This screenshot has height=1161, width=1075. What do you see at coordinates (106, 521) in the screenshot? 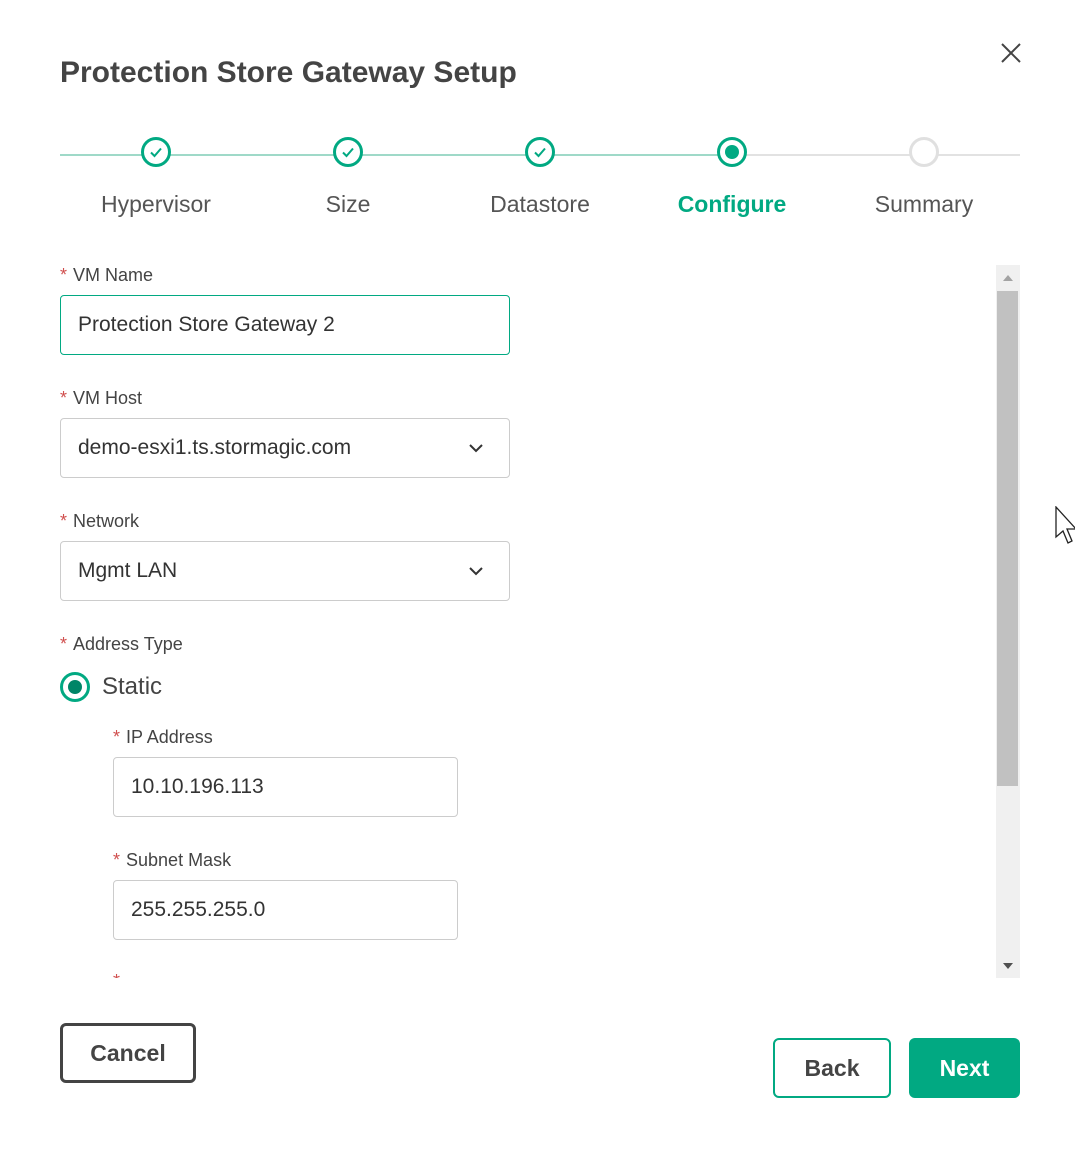
I see `network-label-text: Network` at bounding box center [106, 521].